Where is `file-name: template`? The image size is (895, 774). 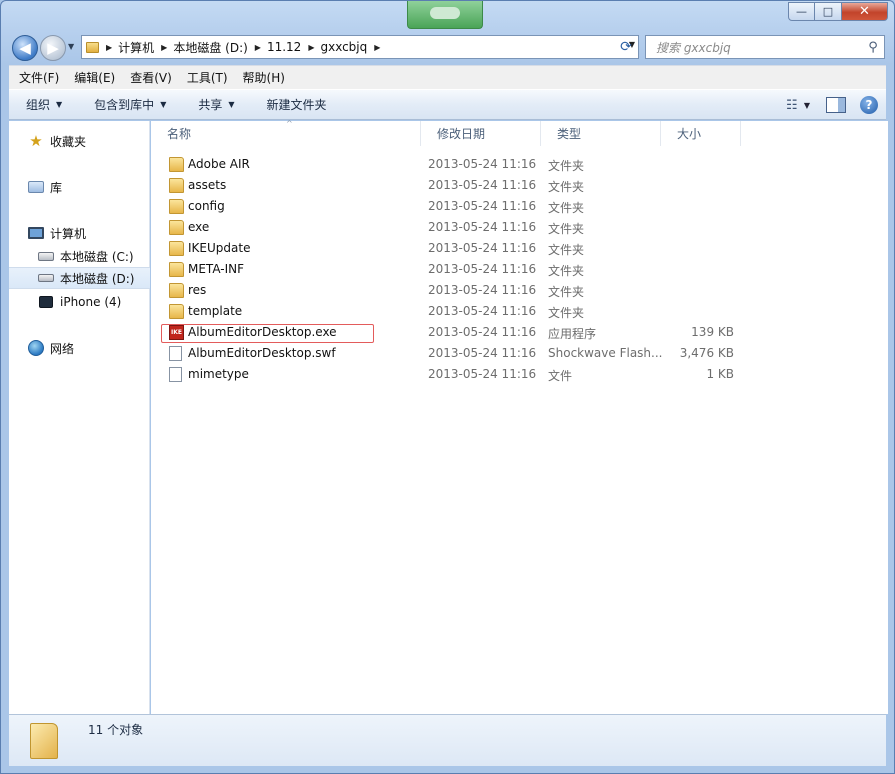 file-name: template is located at coordinates (215, 311).